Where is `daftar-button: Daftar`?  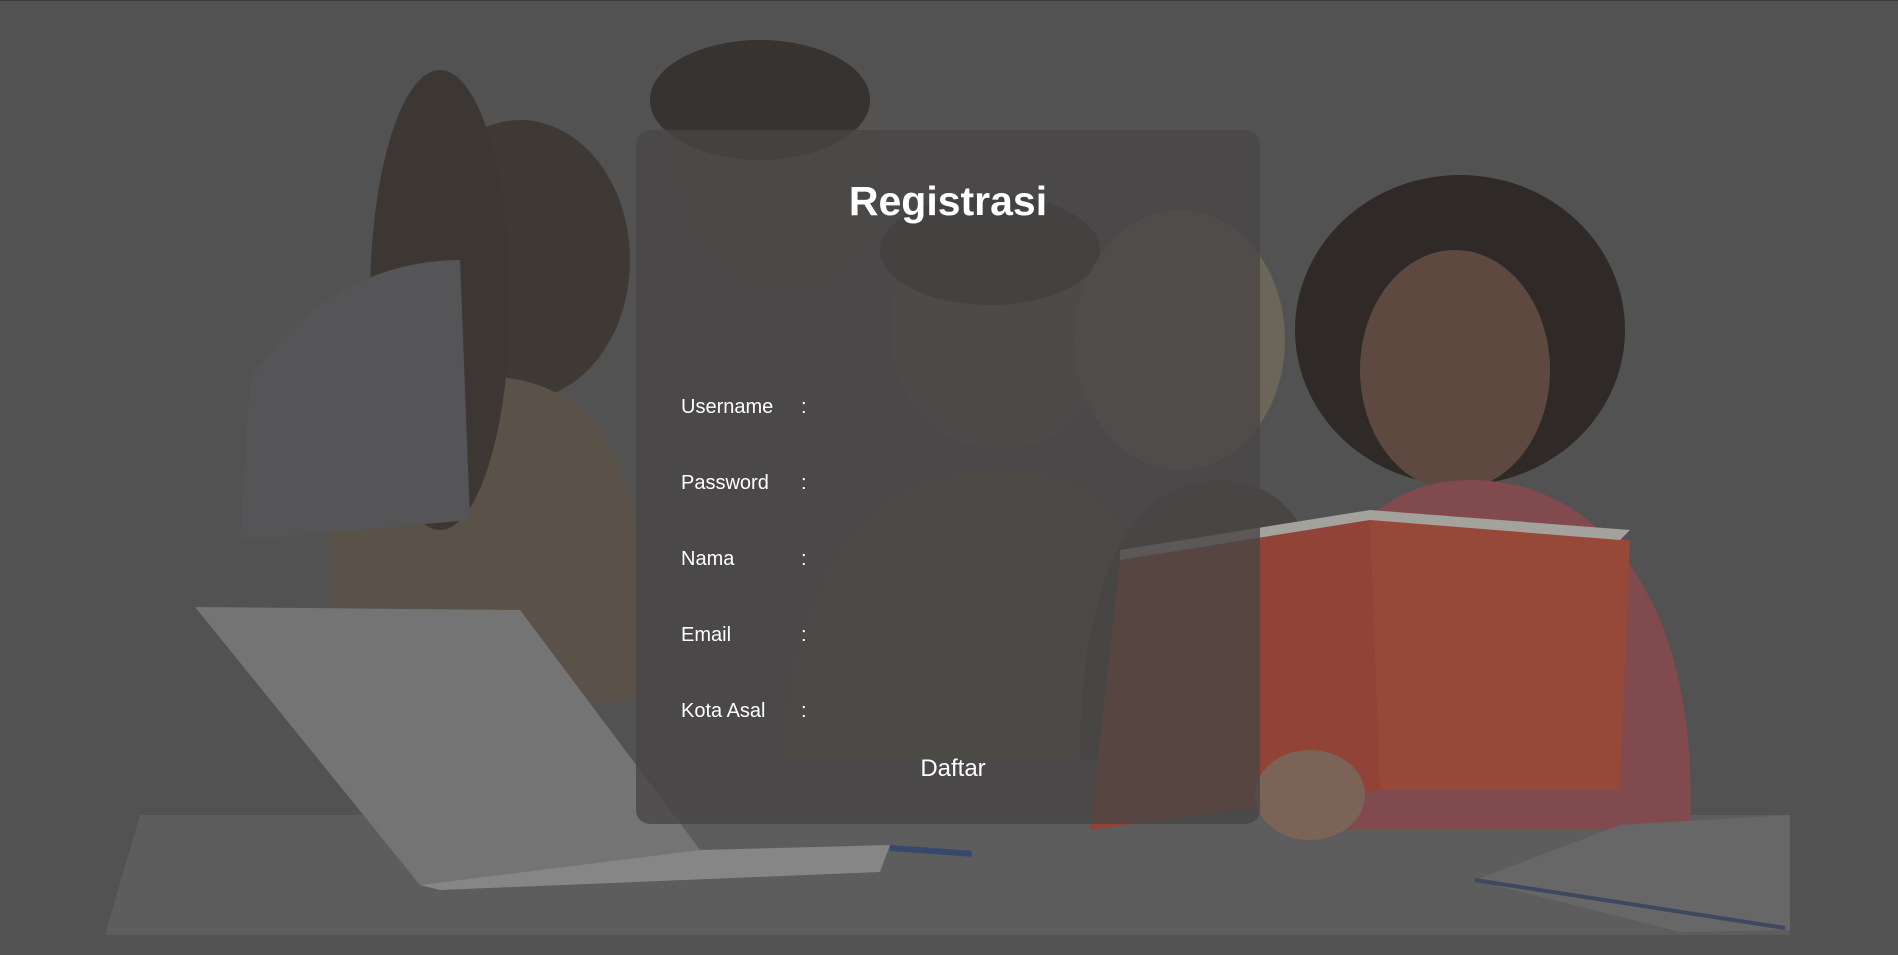 daftar-button: Daftar is located at coordinates (953, 769).